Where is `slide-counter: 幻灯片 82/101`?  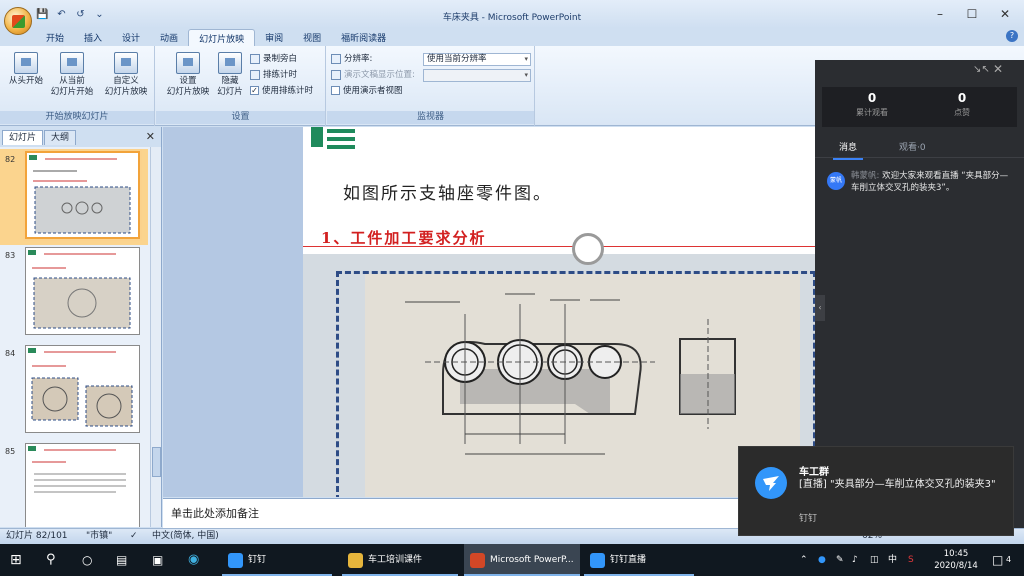
slide-counter: 幻灯片 82/101 is located at coordinates (37, 536).